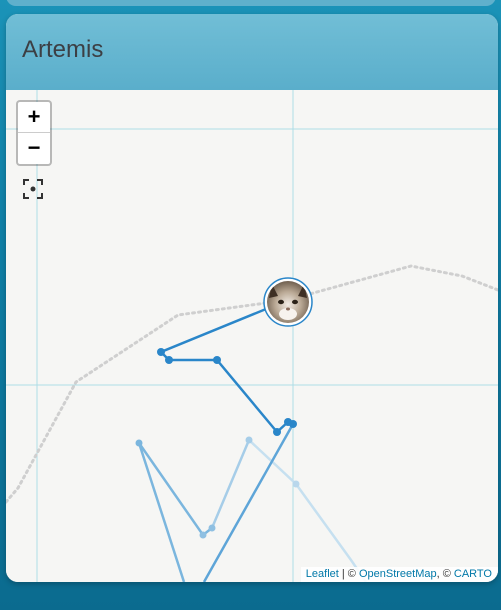 The image size is (501, 610). What do you see at coordinates (34, 147) in the screenshot?
I see `zoom-out-button: −` at bounding box center [34, 147].